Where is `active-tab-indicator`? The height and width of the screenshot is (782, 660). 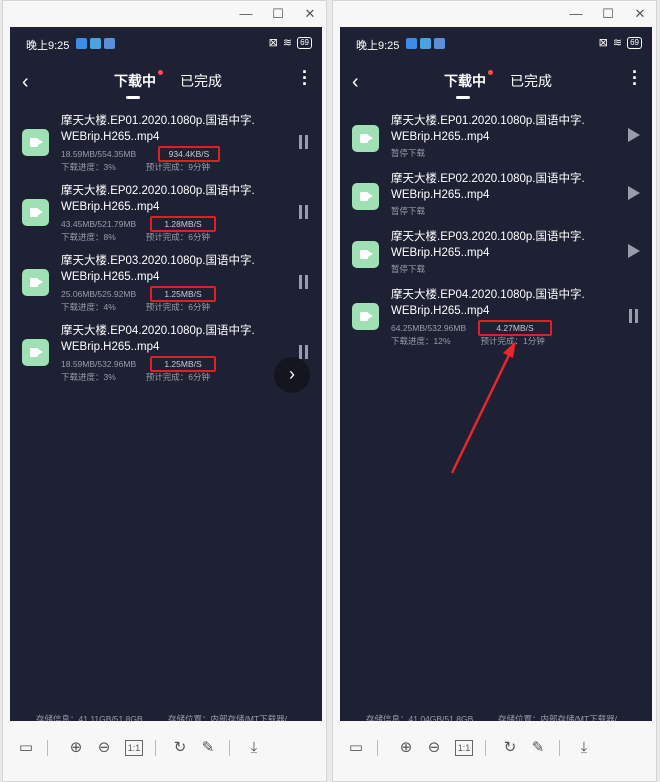
active-tab-indicator is located at coordinates (133, 97).